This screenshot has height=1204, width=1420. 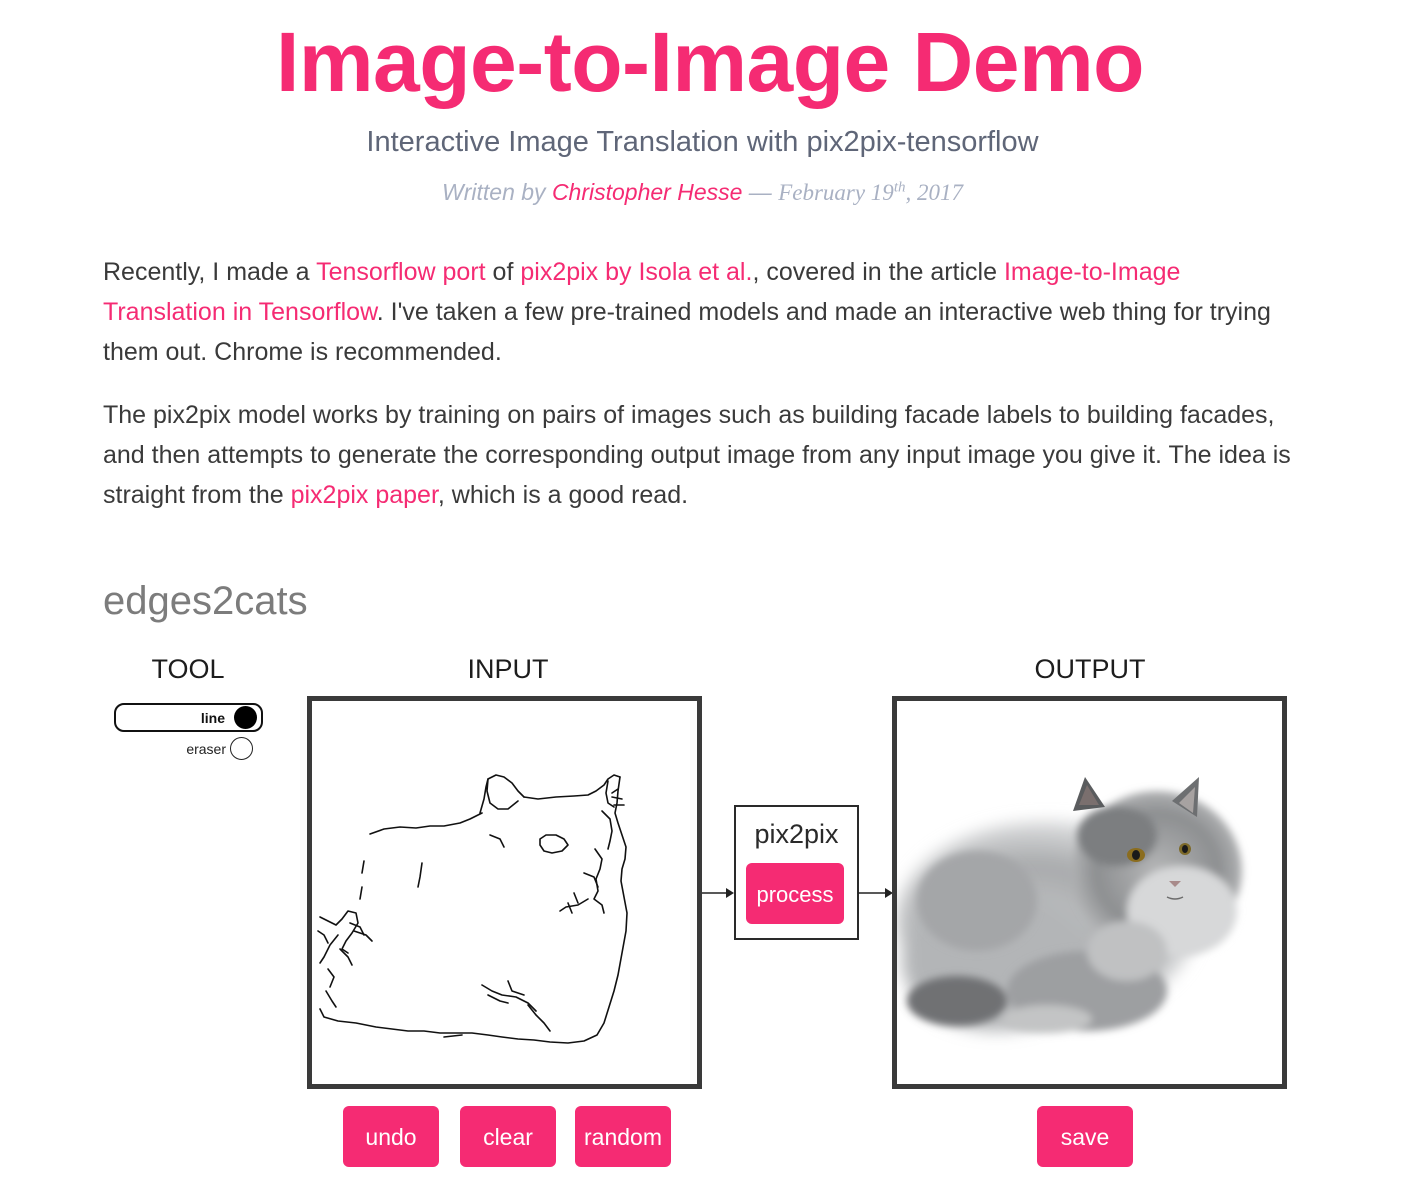 I want to click on author-link: Christopher Hesse, so click(x=647, y=192).